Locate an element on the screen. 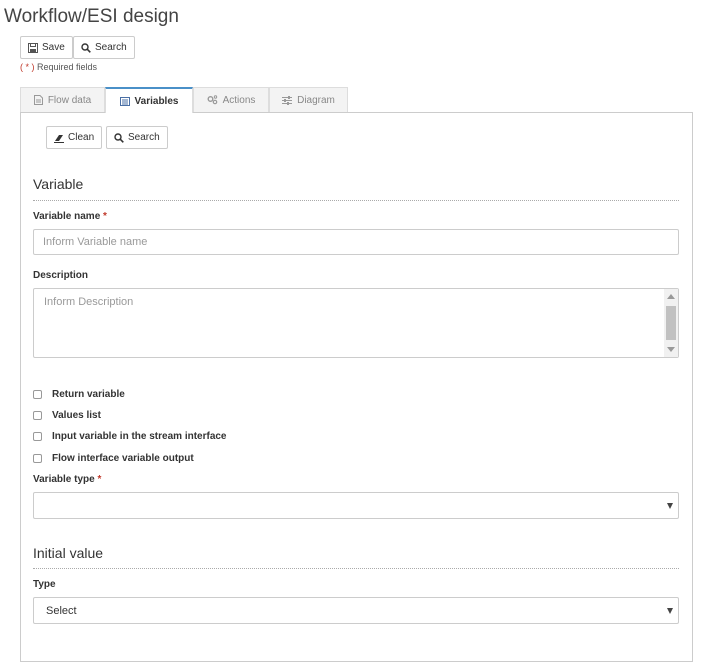 This screenshot has height=666, width=703. tab-bar: Flow data Variables Actions Diagram is located at coordinates (184, 100).